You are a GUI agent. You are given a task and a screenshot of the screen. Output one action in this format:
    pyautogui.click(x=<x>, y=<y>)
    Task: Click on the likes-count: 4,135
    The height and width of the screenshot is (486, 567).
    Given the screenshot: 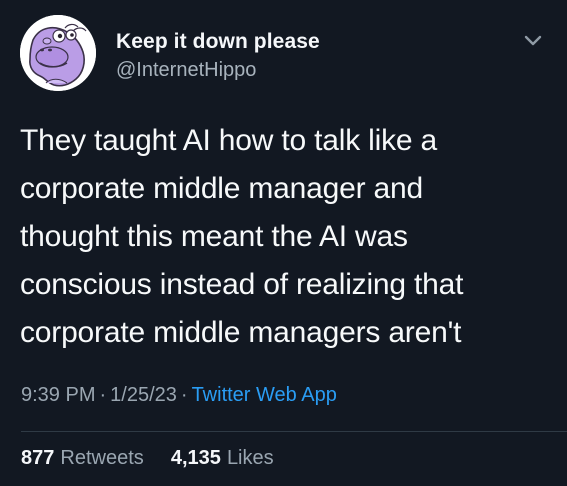 What is the action you would take?
    pyautogui.click(x=195, y=458)
    